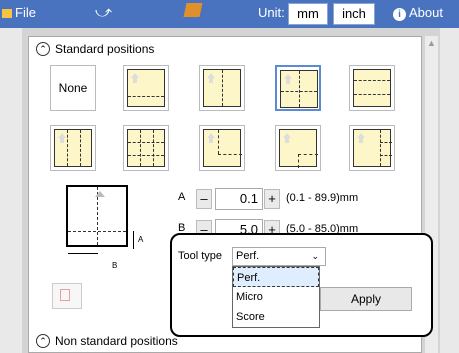 This screenshot has width=459, height=353. I want to click on about-button: i About, so click(418, 13).